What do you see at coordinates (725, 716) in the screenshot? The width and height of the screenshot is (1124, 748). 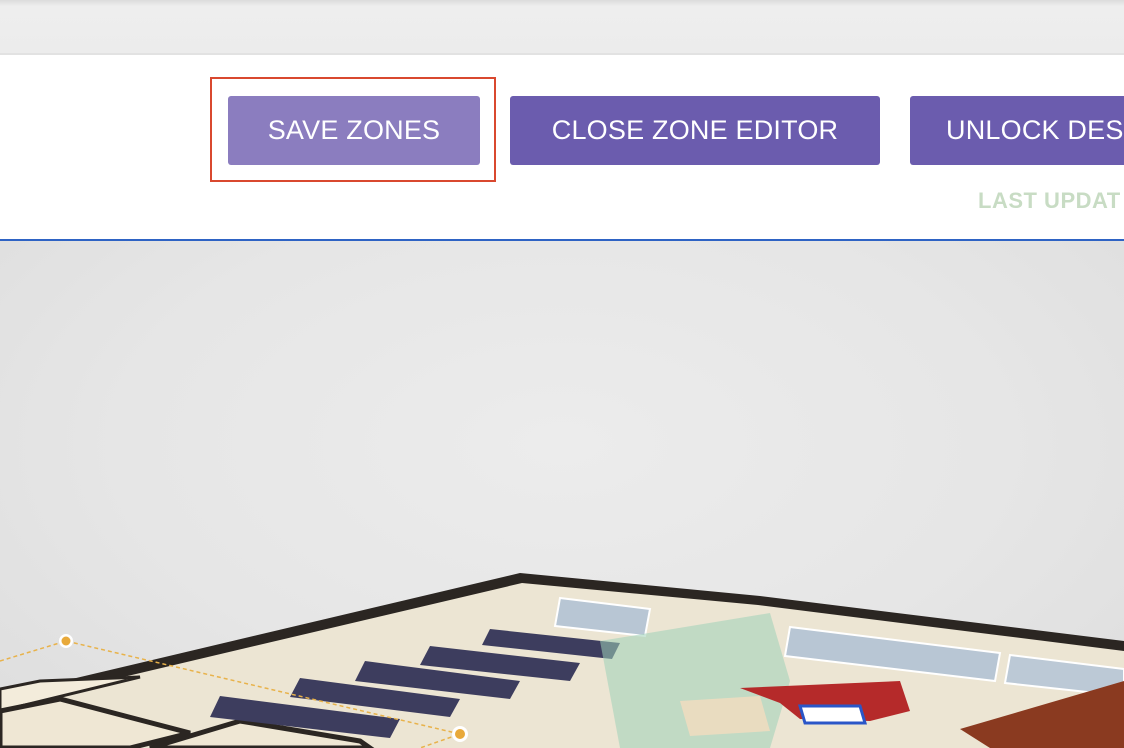 I see `lounge-rug` at bounding box center [725, 716].